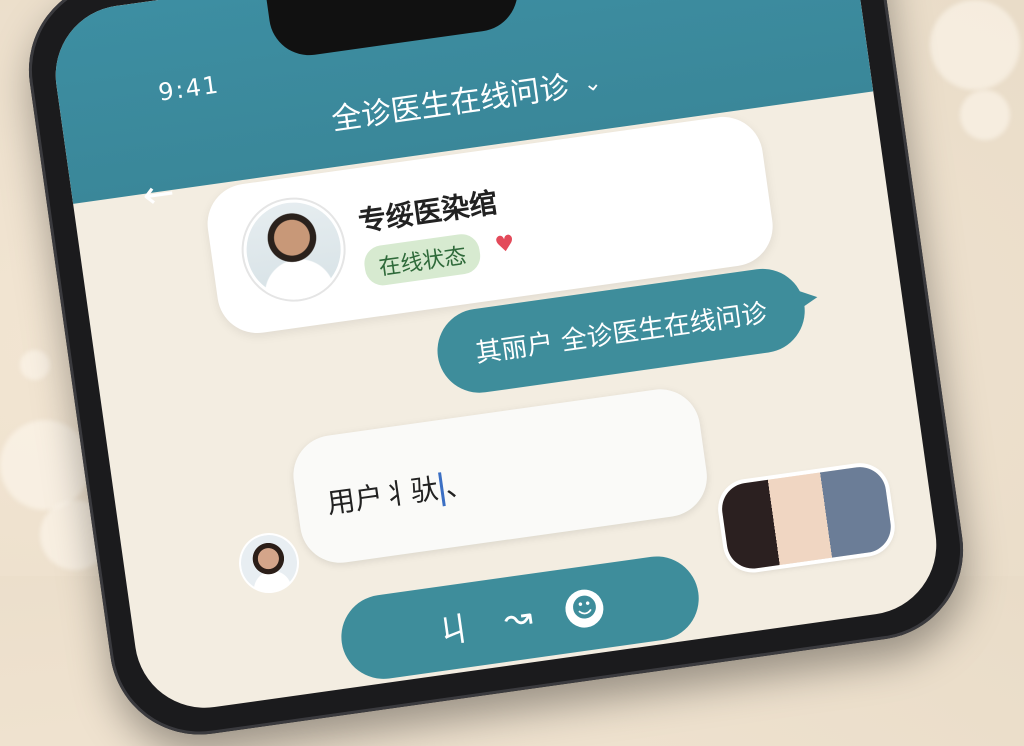  I want to click on send-arrow-icon: ↝, so click(518, 618).